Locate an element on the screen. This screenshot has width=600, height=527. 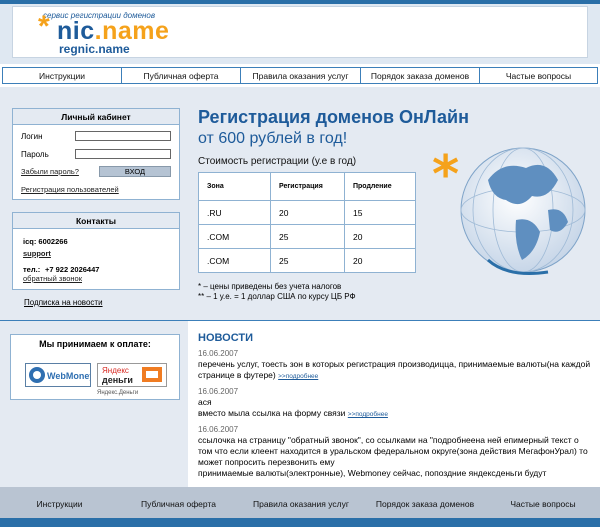
news-text: ася is located at coordinates (205, 402).